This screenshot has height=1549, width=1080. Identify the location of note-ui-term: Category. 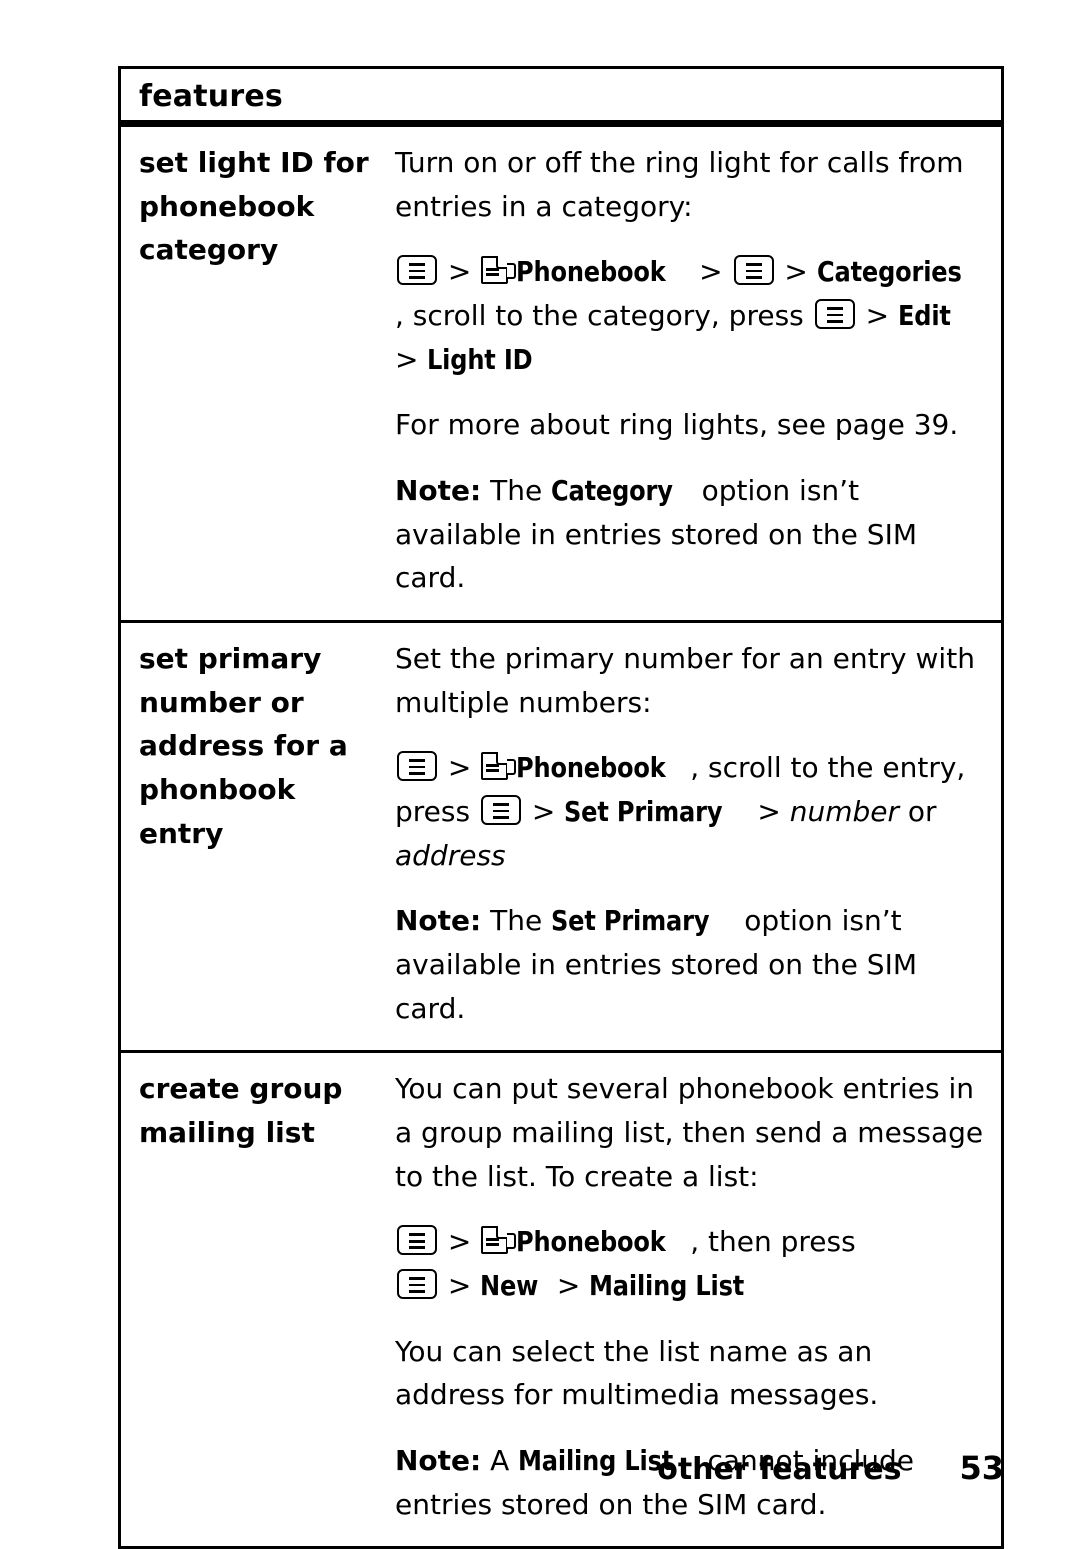
(612, 491).